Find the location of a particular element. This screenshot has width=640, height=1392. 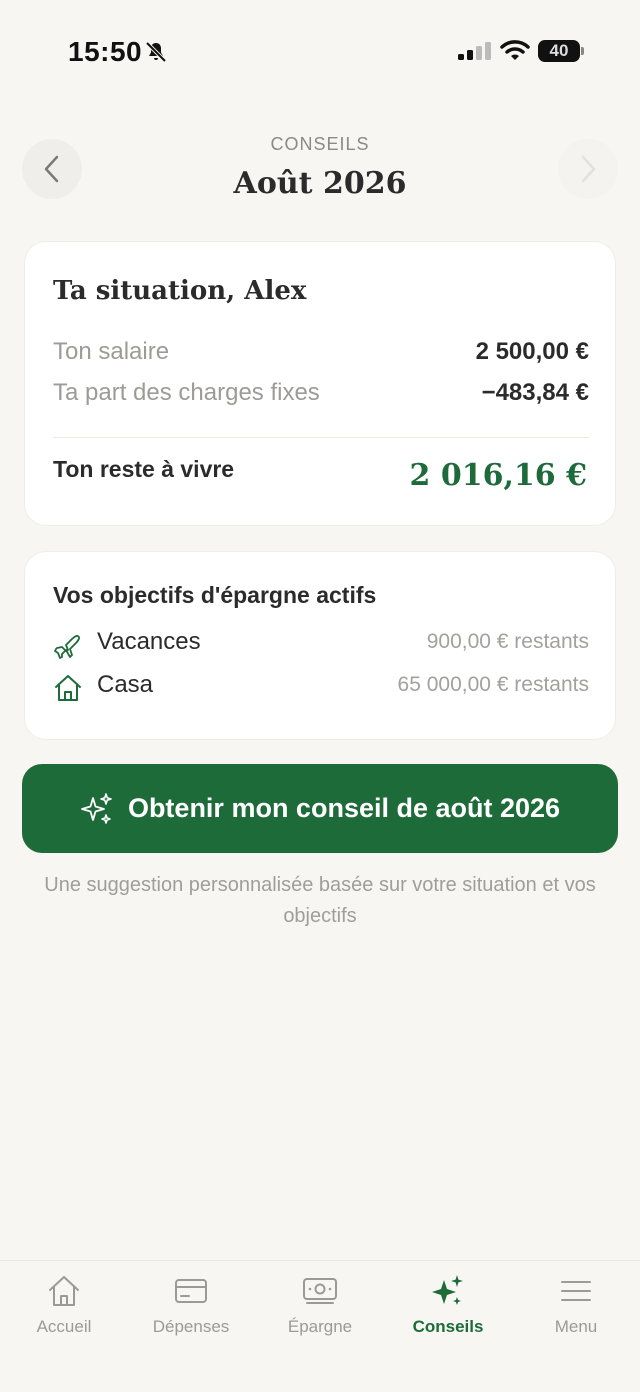

battery-indicator: 40 is located at coordinates (561, 51).